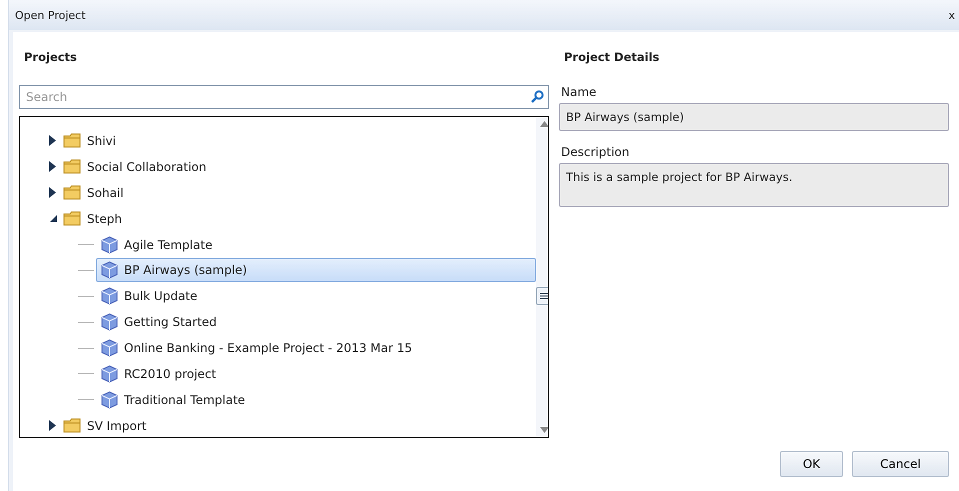 The height and width of the screenshot is (491, 959). Describe the element at coordinates (284, 97) in the screenshot. I see `search-field: Search` at that location.